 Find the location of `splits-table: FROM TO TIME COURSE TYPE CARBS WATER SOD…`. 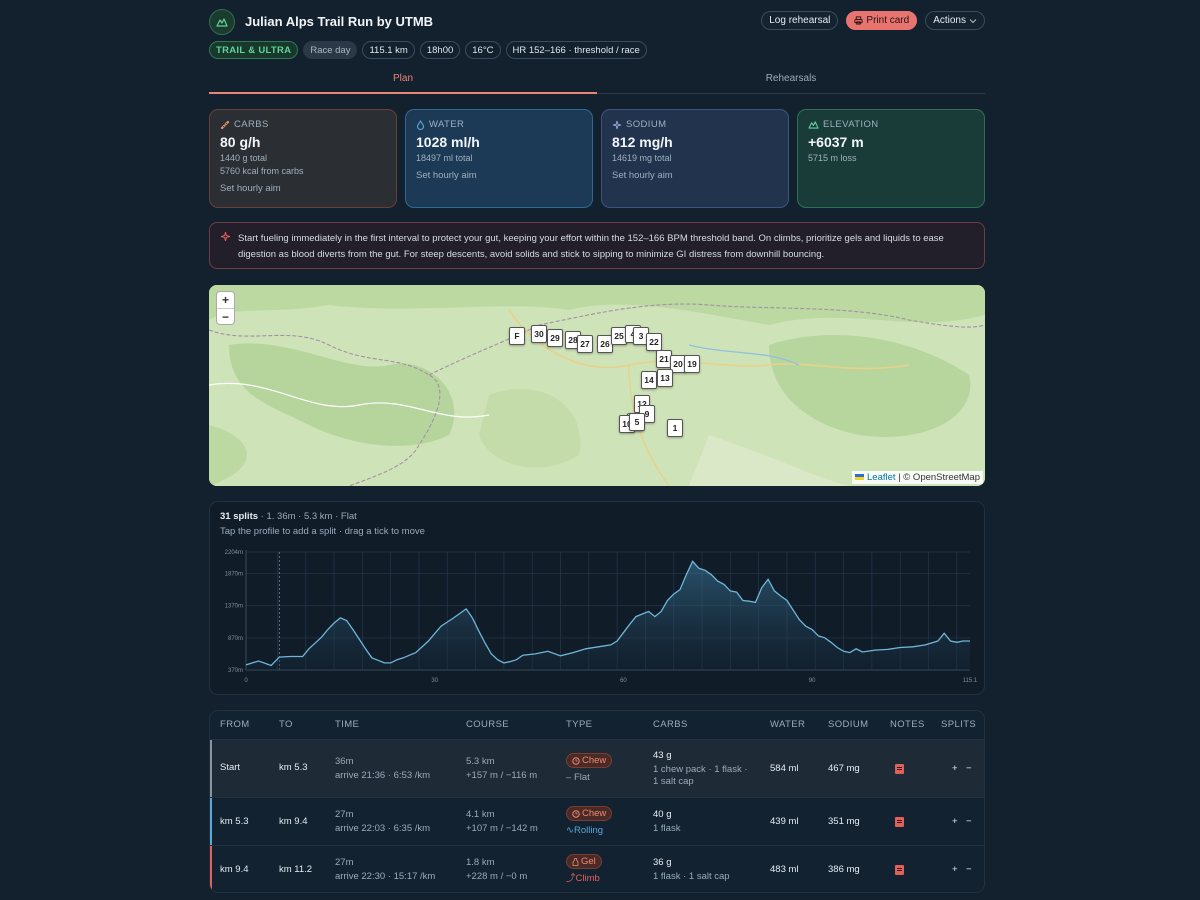

splits-table: FROM TO TIME COURSE TYPE CARBS WATER SOD… is located at coordinates (597, 801).